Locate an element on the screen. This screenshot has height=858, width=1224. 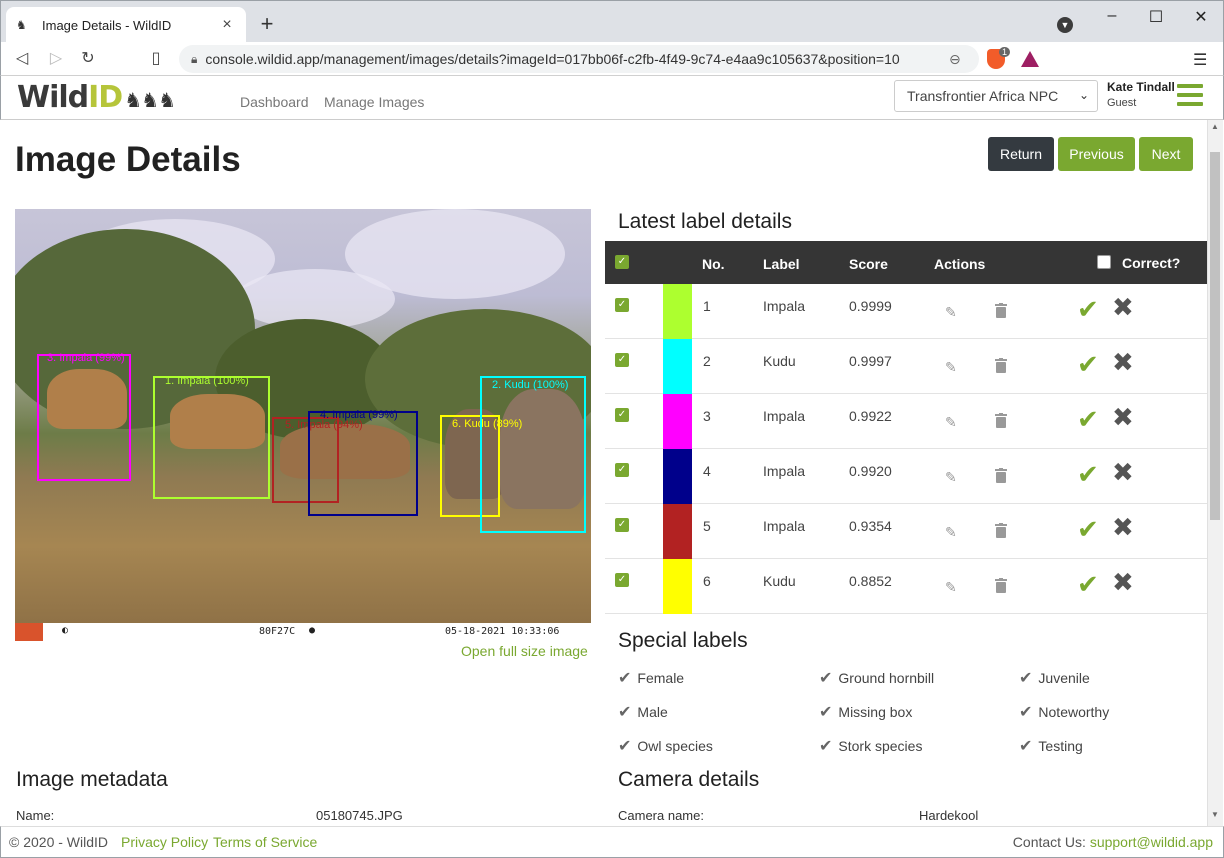
moon-icon: ● is located at coordinates (312, 630).